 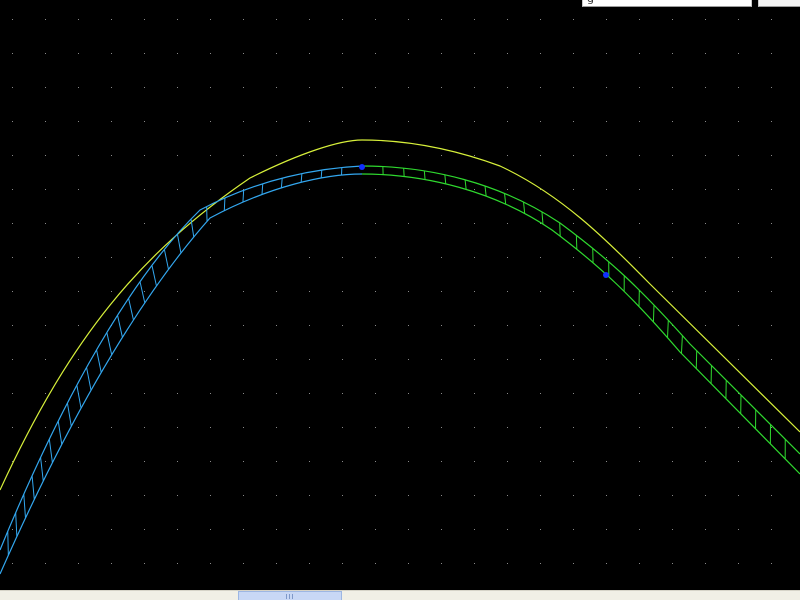 I want to click on toolbar-right-cell, so click(x=779, y=3).